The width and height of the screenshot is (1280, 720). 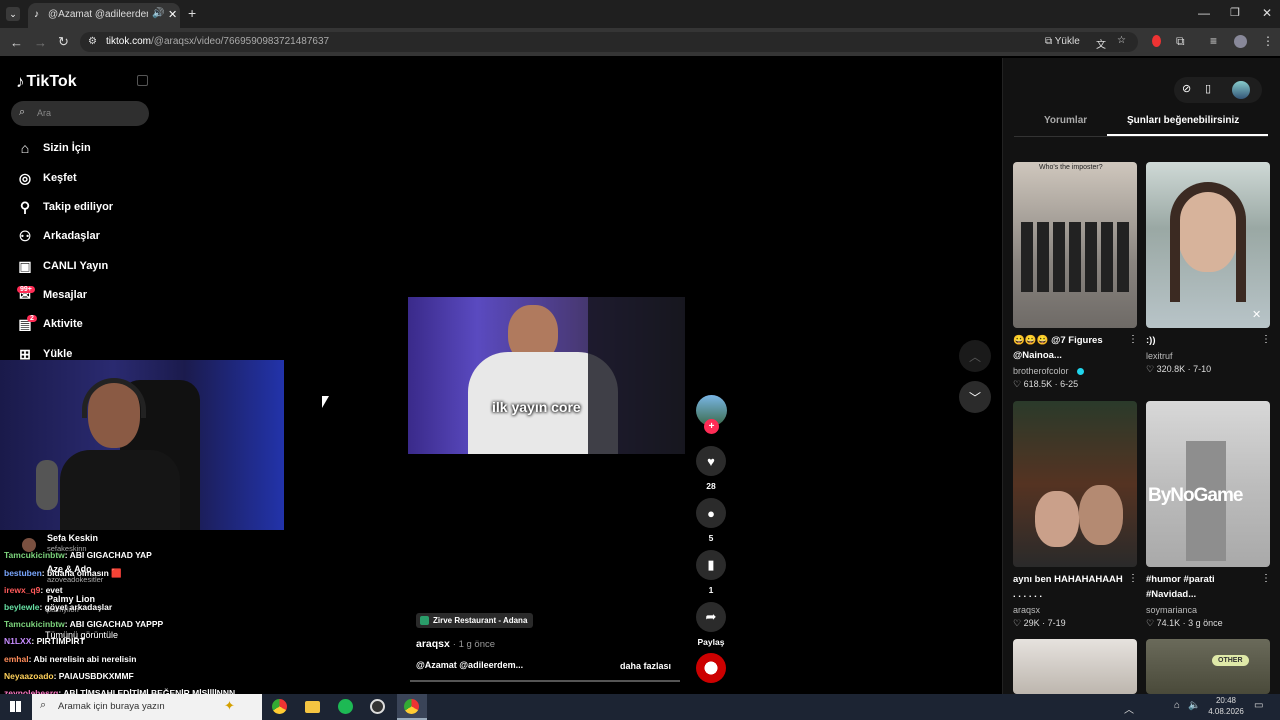 What do you see at coordinates (1171, 610) in the screenshot?
I see `card-user: soymarianca` at bounding box center [1171, 610].